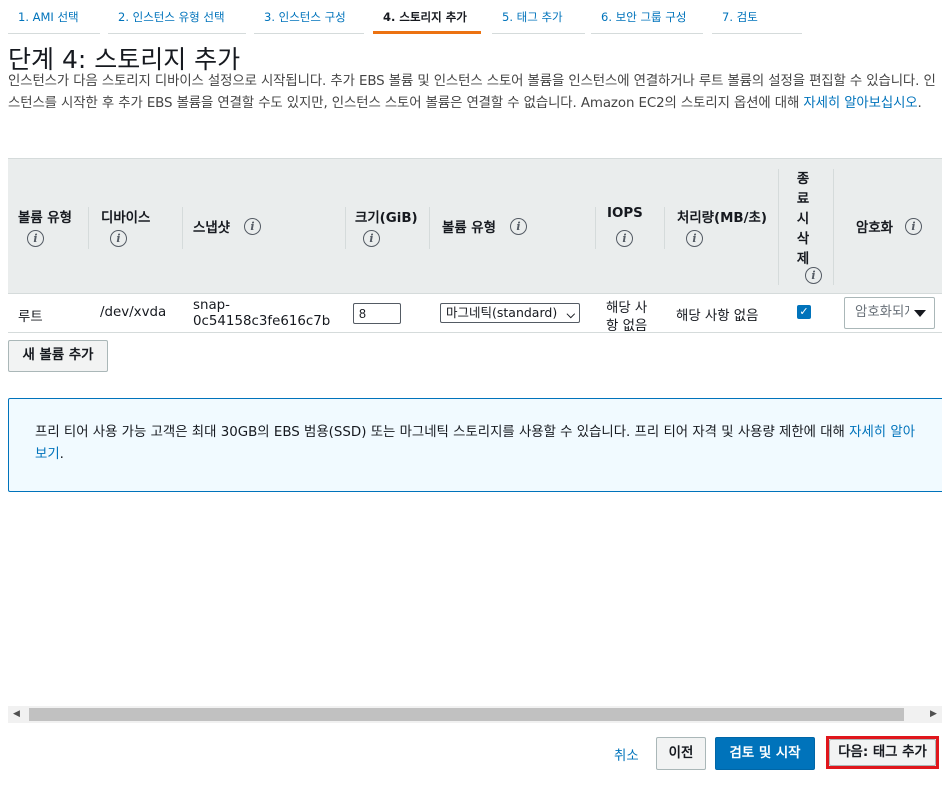 The width and height of the screenshot is (942, 788). I want to click on row-divider, so click(475, 332).